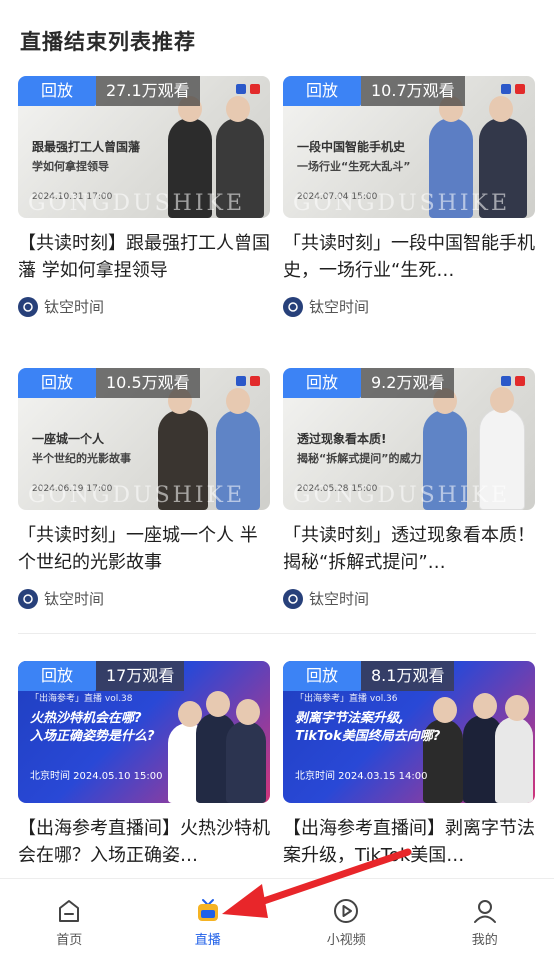  Describe the element at coordinates (144, 549) in the screenshot. I see `card-title: 「共读时刻」一座城一个人 半个世纪的光影故事` at that location.